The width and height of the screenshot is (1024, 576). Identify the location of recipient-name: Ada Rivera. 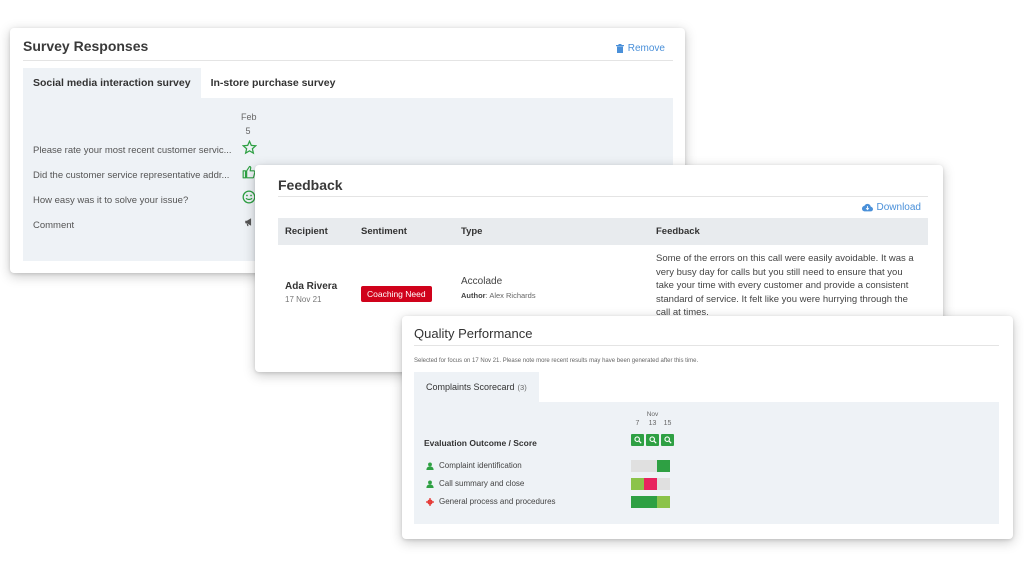
(311, 286).